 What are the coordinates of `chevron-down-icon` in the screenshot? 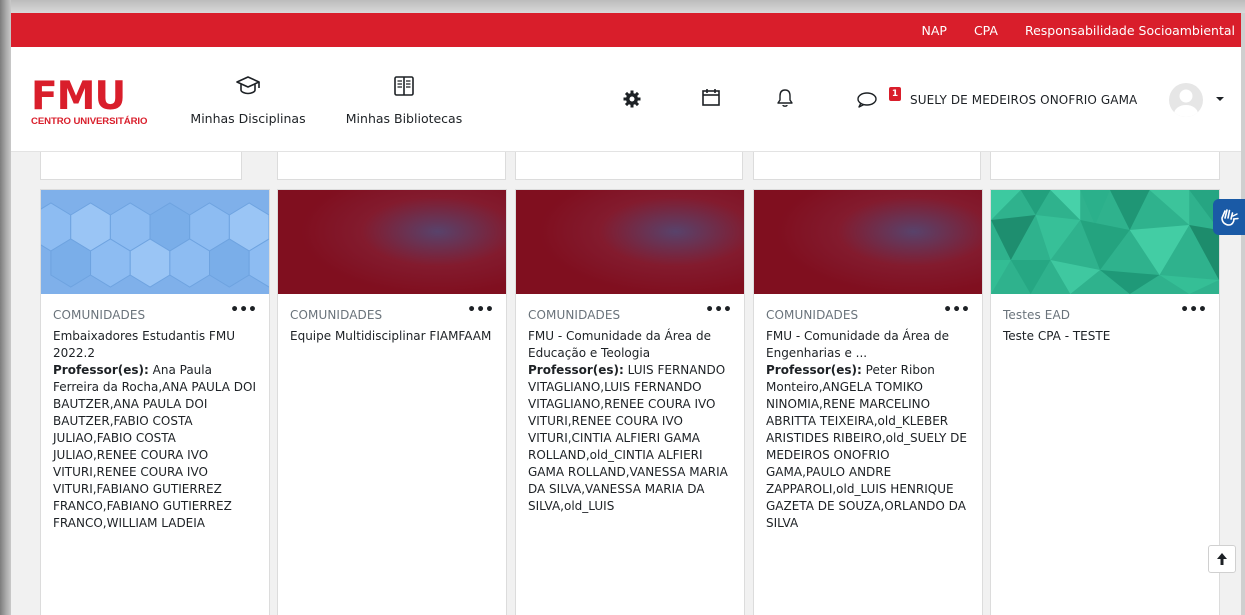 It's located at (1220, 99).